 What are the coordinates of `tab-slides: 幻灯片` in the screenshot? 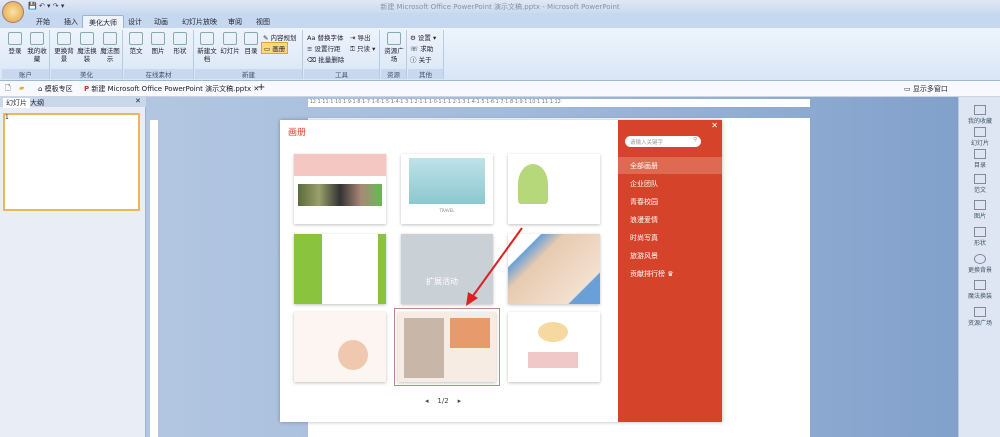 It's located at (16, 103).